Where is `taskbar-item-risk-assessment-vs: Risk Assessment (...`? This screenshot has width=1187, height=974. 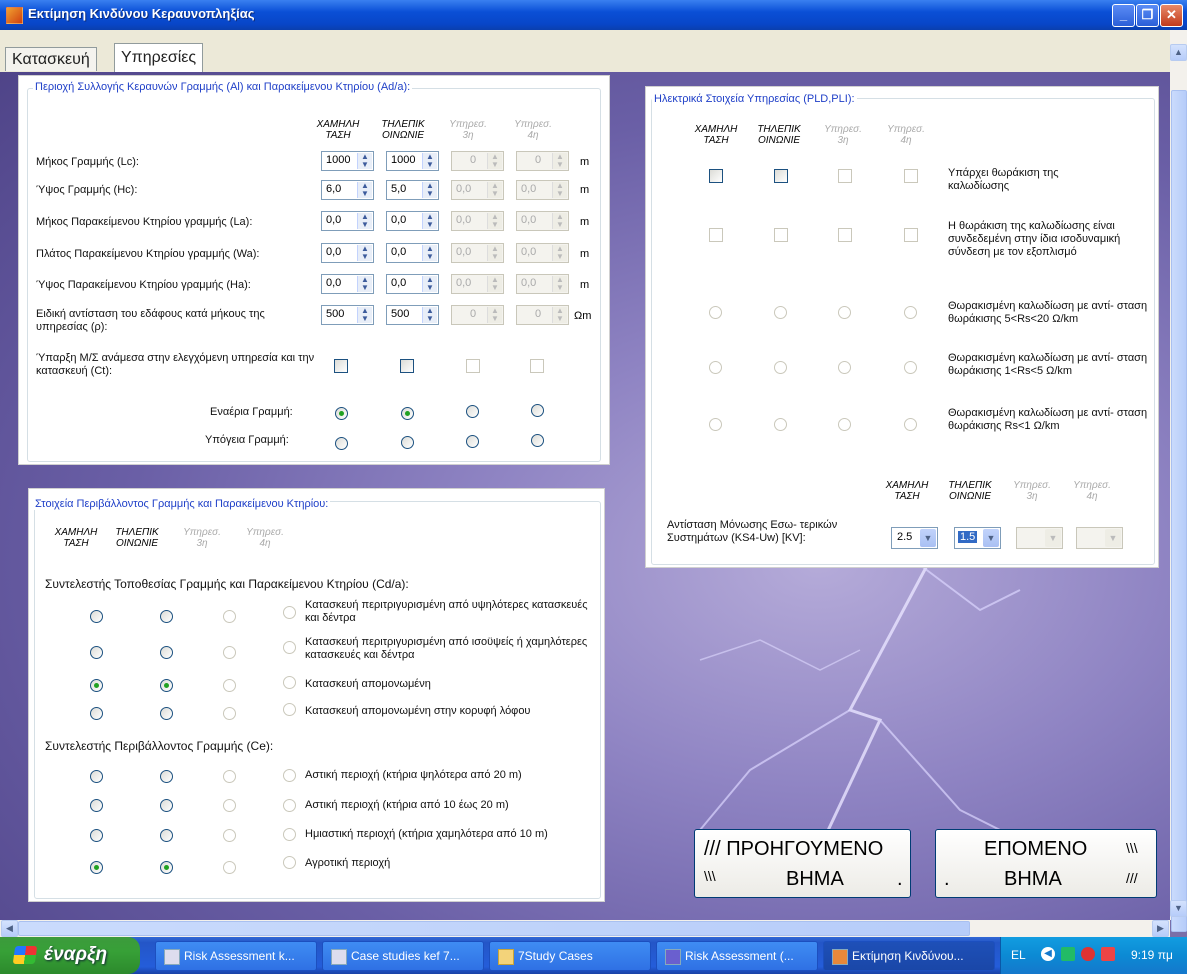 taskbar-item-risk-assessment-vs: Risk Assessment (... is located at coordinates (737, 956).